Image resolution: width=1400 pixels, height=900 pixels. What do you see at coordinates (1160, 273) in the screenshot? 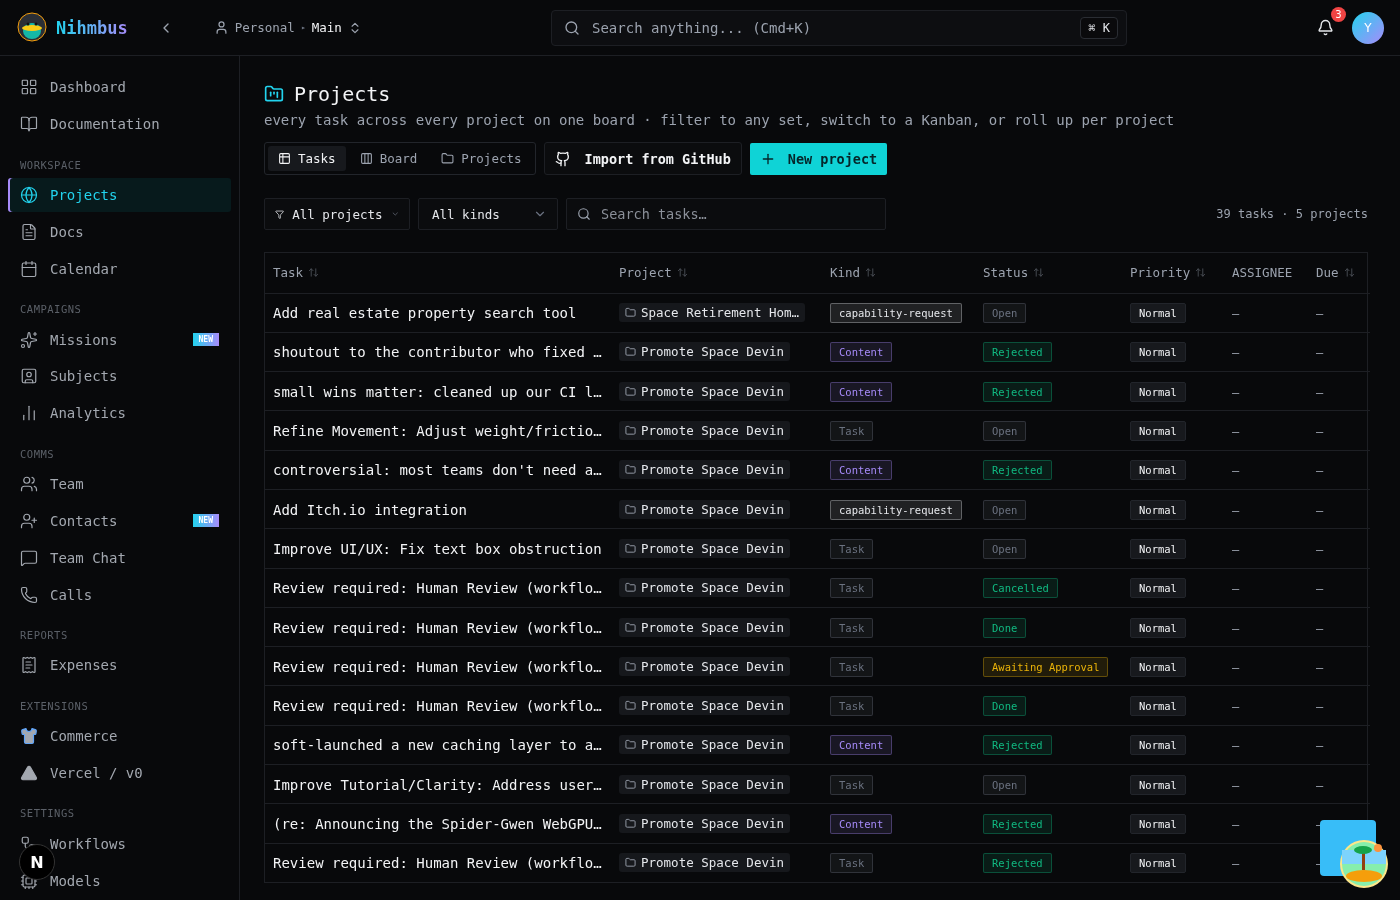
I see `column-header: Priority` at bounding box center [1160, 273].